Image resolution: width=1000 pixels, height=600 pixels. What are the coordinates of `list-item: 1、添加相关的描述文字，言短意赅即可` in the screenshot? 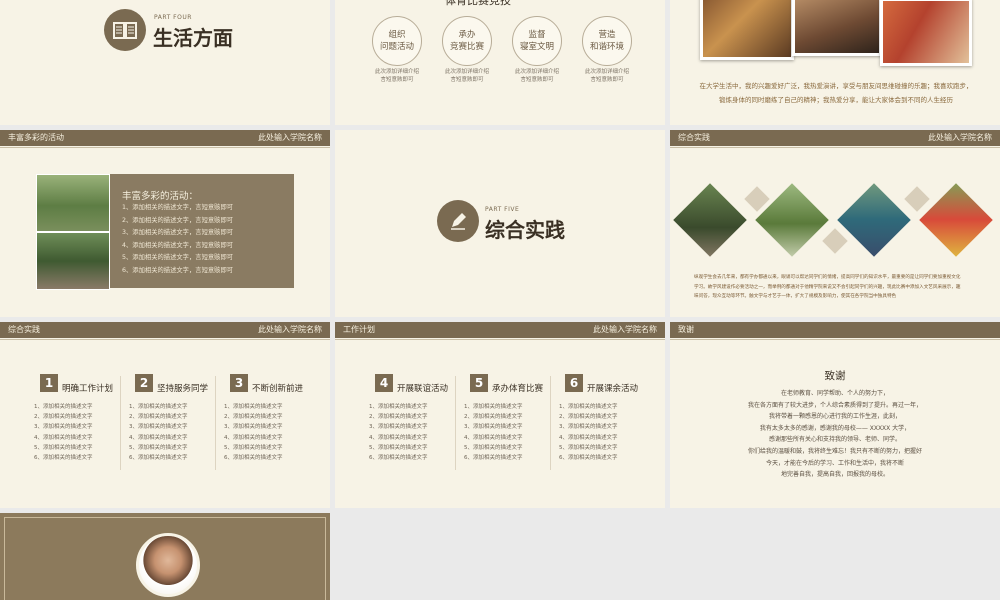 It's located at (178, 207).